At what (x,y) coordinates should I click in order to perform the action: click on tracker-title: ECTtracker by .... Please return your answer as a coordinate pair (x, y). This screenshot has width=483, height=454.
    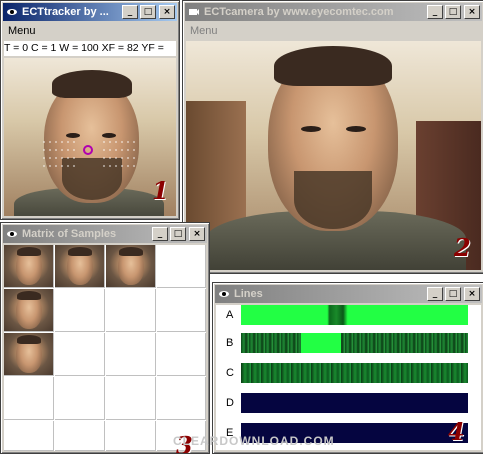
    Looking at the image, I should click on (65, 12).